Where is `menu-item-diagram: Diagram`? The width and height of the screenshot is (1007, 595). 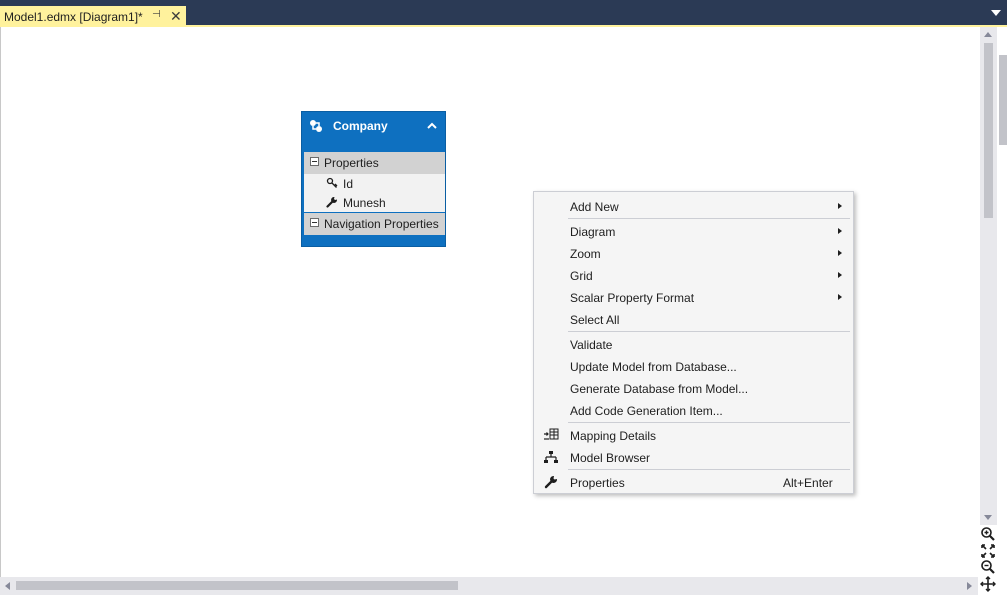 menu-item-diagram: Diagram is located at coordinates (694, 231).